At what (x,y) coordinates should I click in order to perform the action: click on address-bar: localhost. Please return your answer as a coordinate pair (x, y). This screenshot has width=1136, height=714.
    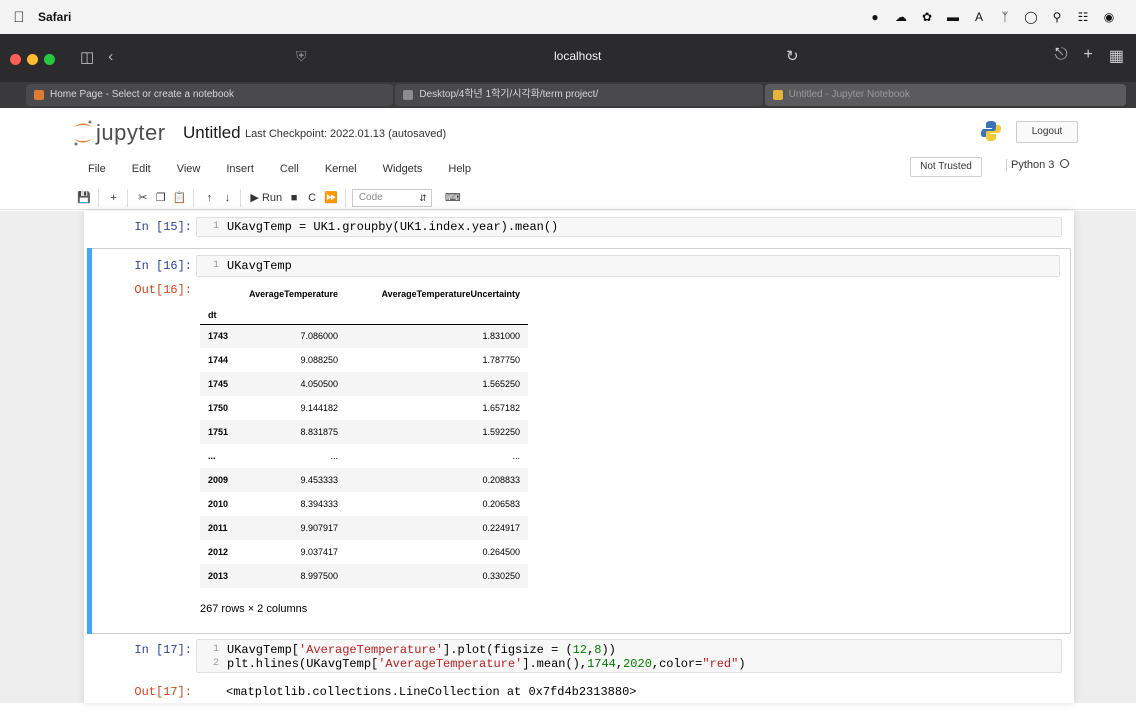
    Looking at the image, I should click on (577, 56).